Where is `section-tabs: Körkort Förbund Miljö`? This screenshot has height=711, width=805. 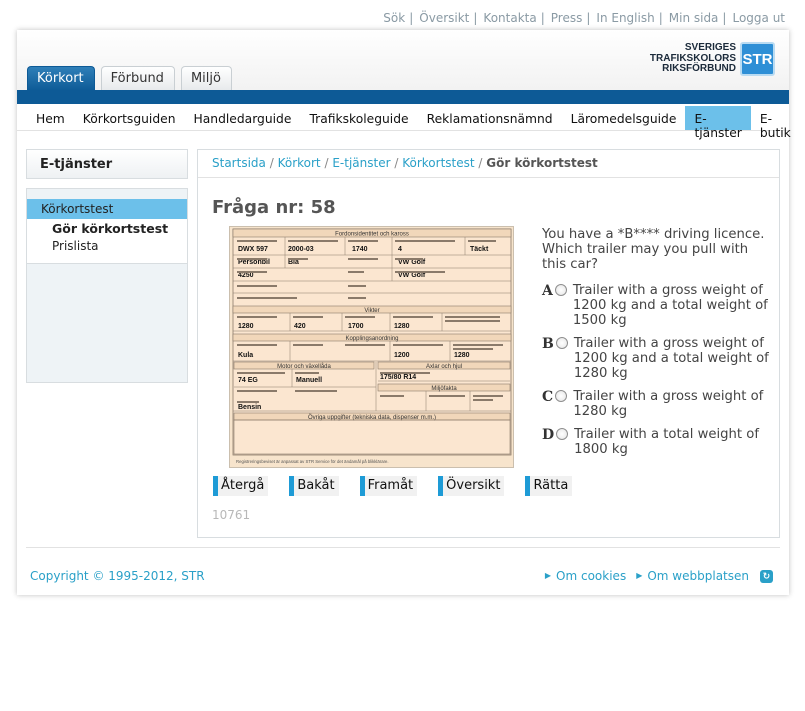 section-tabs: Körkort Förbund Miljö is located at coordinates (132, 78).